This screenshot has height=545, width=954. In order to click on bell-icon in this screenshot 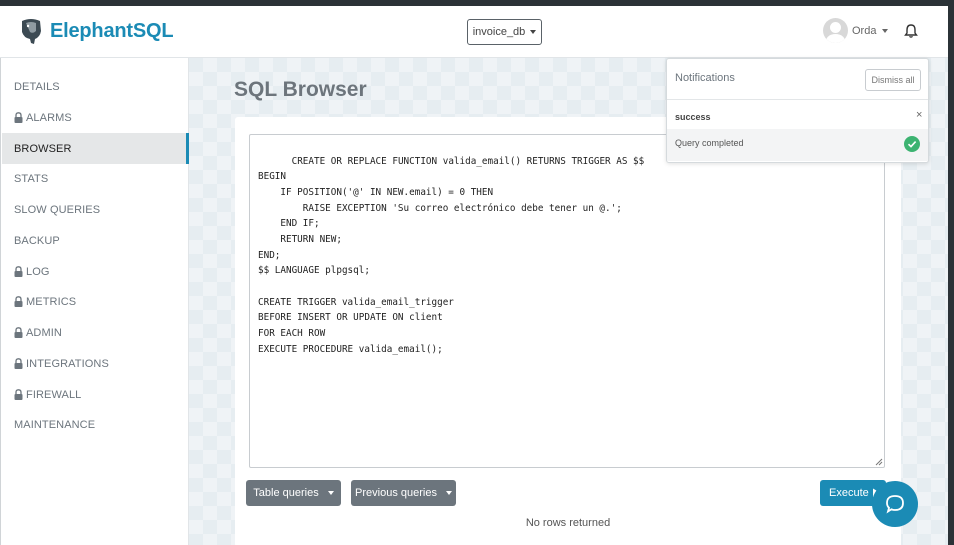, I will do `click(911, 31)`.